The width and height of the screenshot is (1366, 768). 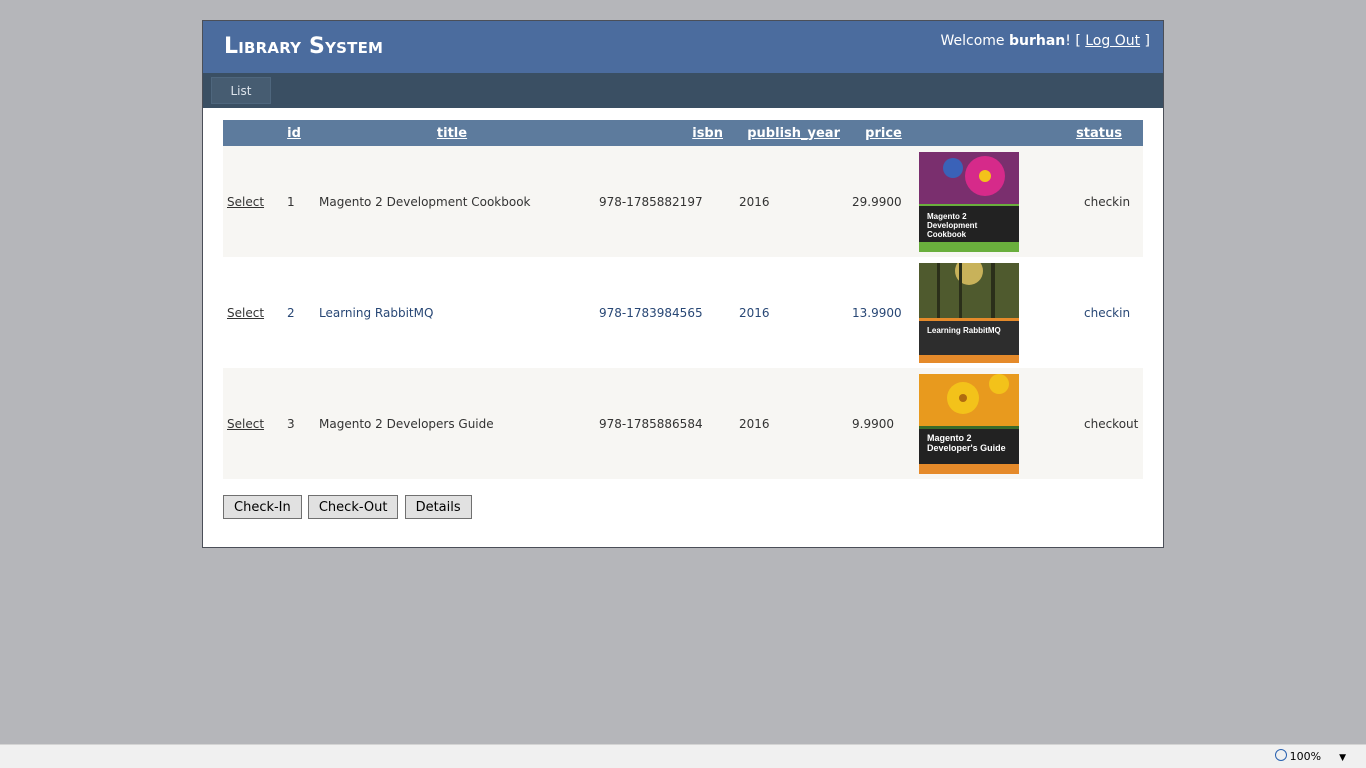 What do you see at coordinates (452, 312) in the screenshot?
I see `title-cell: Learning RabbitMQ` at bounding box center [452, 312].